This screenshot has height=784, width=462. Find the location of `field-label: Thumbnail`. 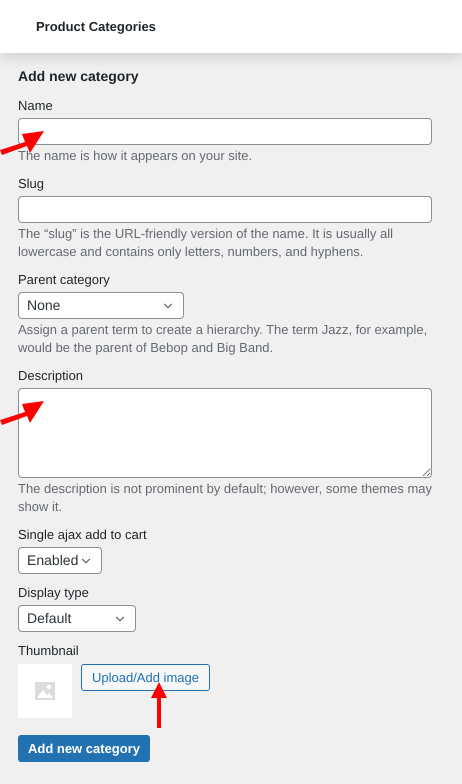

field-label: Thumbnail is located at coordinates (49, 651).